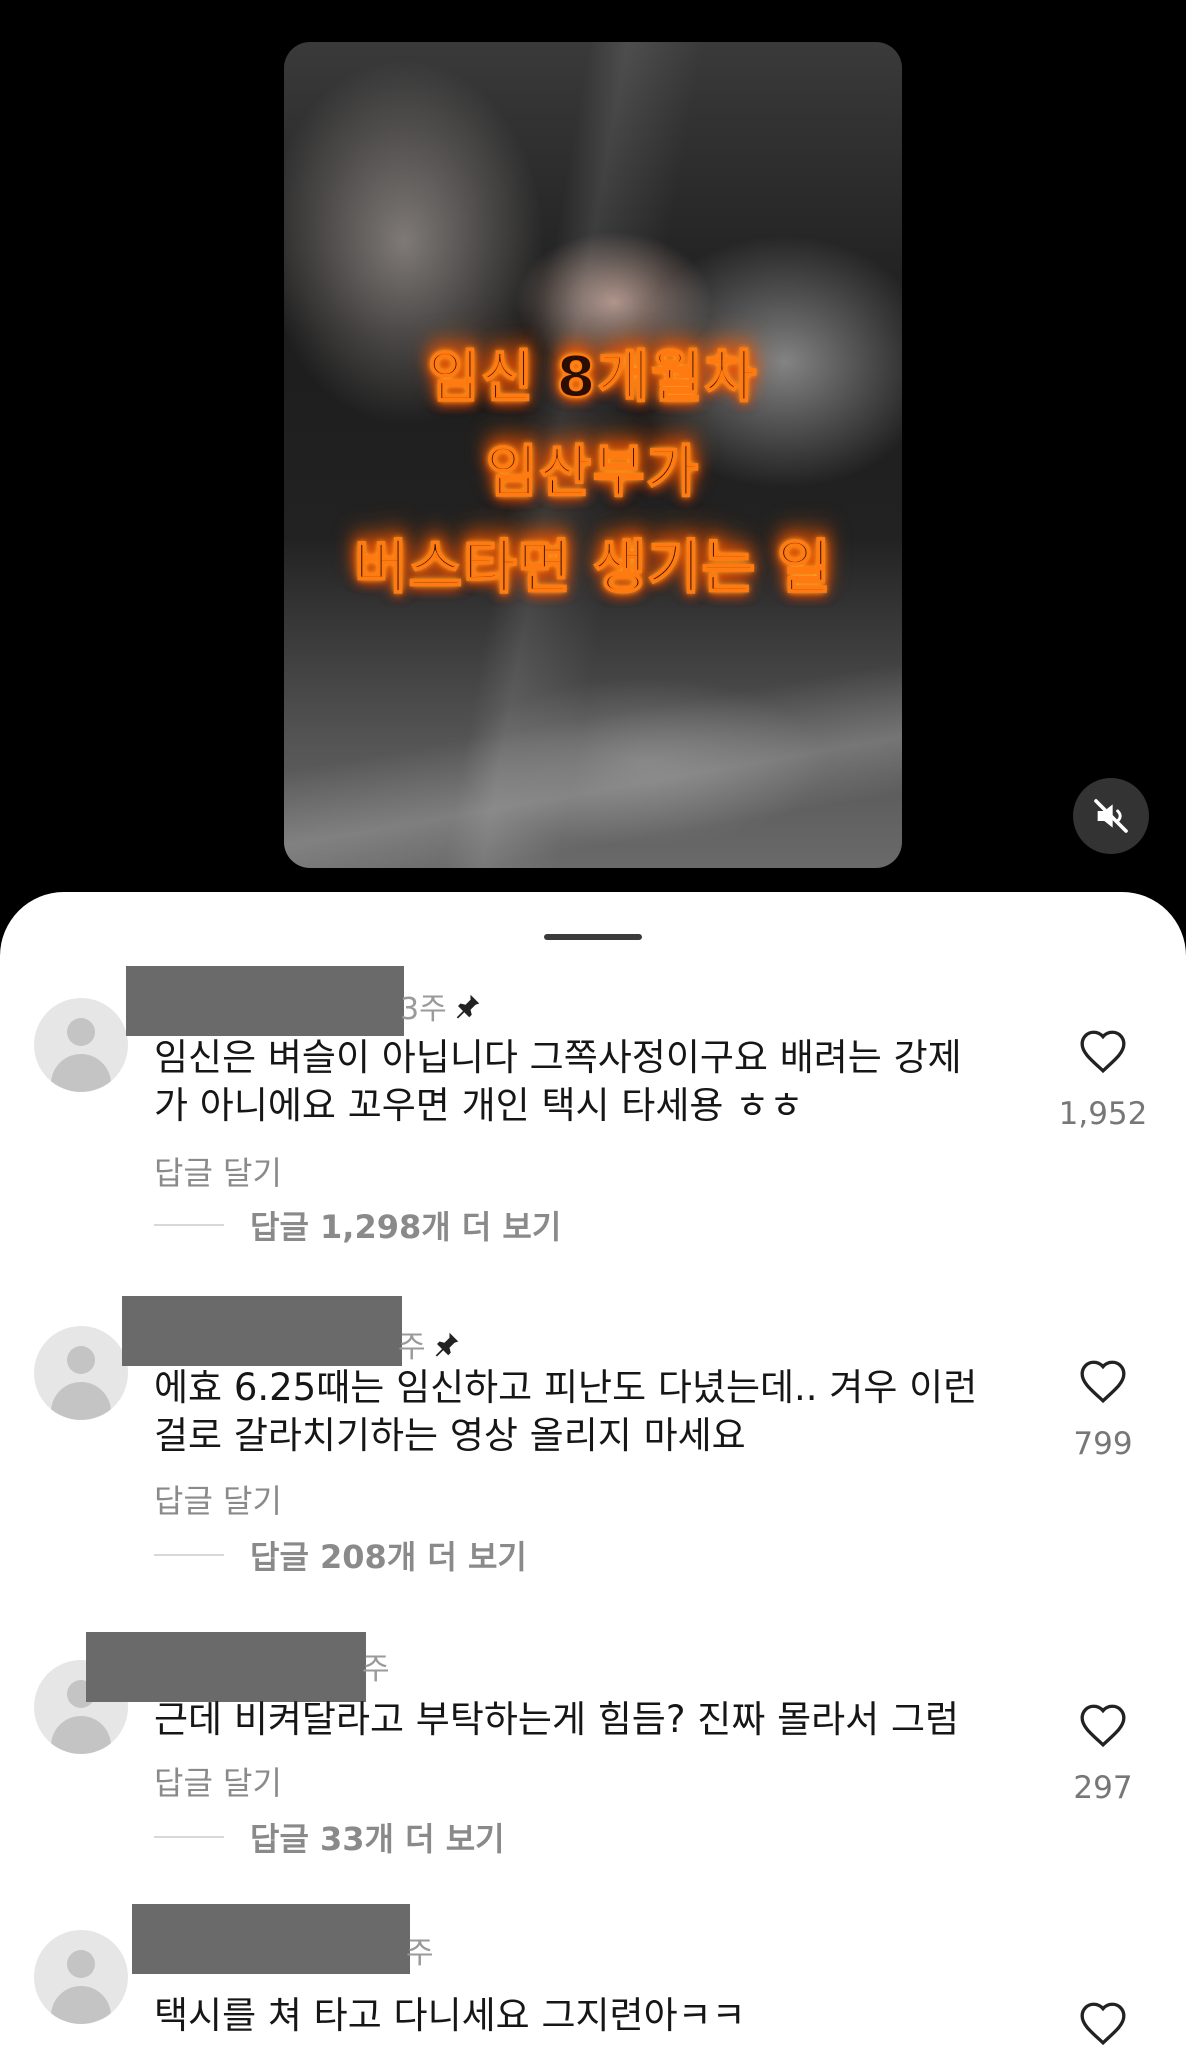  What do you see at coordinates (1103, 1080) in the screenshot?
I see `like-button: 1,952` at bounding box center [1103, 1080].